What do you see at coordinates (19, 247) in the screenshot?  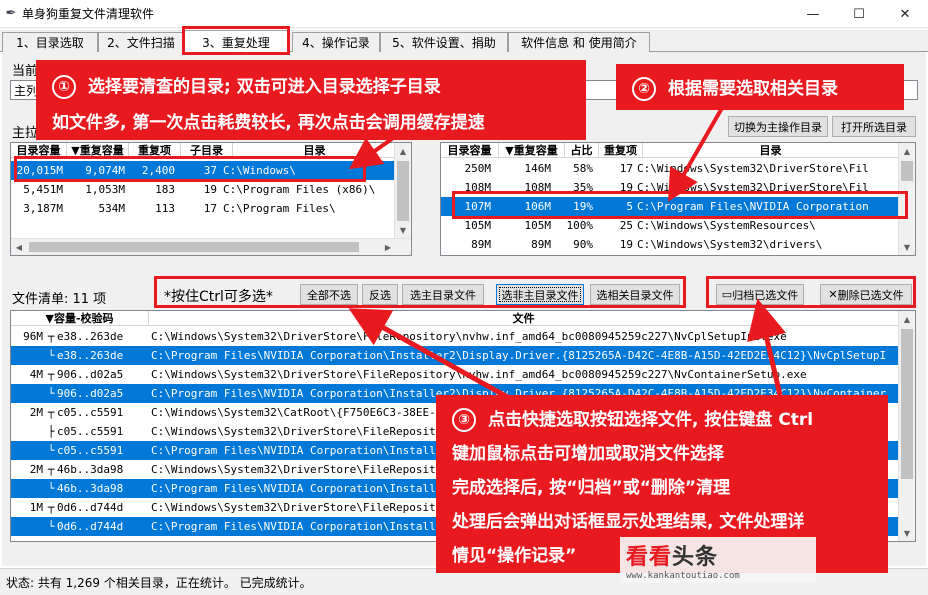 I see `scroll-left-icon: ◀` at bounding box center [19, 247].